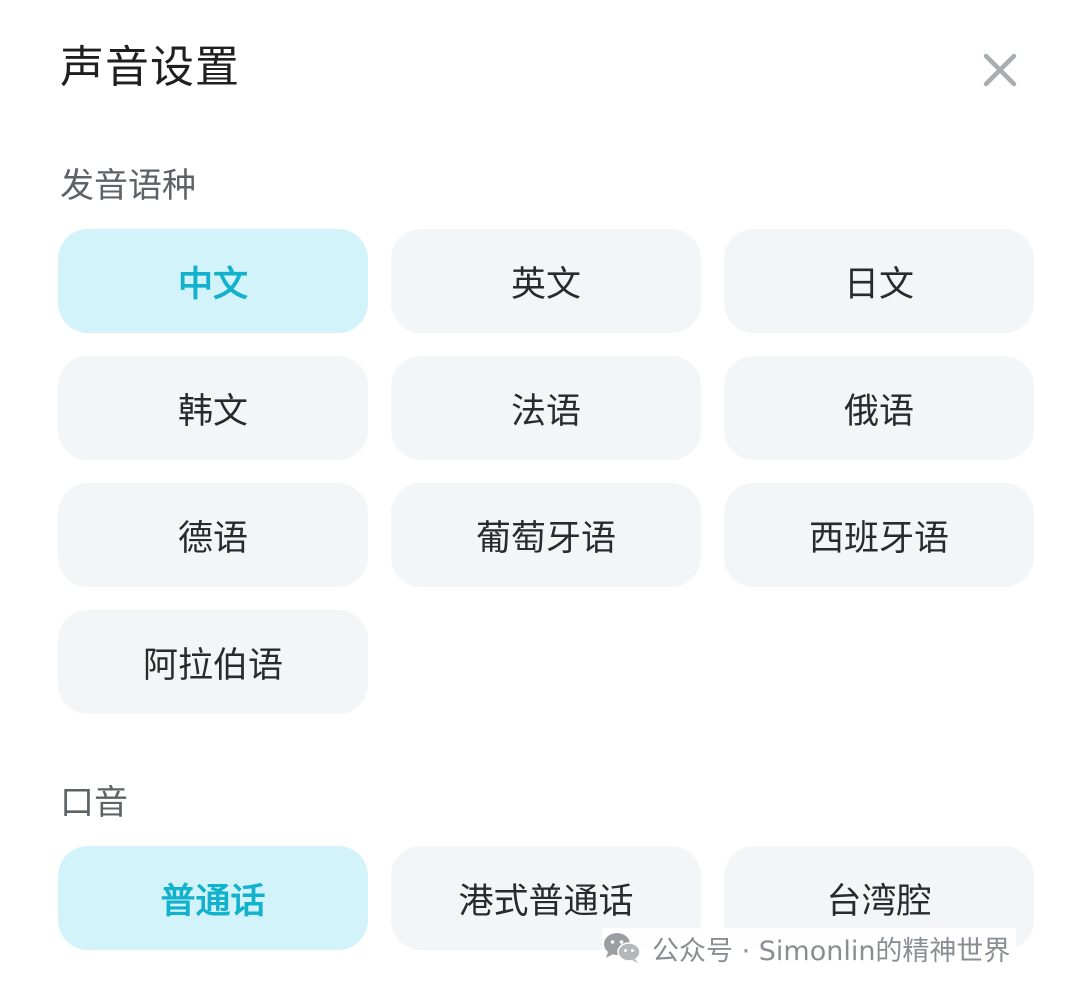 The image size is (1080, 990). I want to click on language-option-spanish: 西班牙语, so click(879, 535).